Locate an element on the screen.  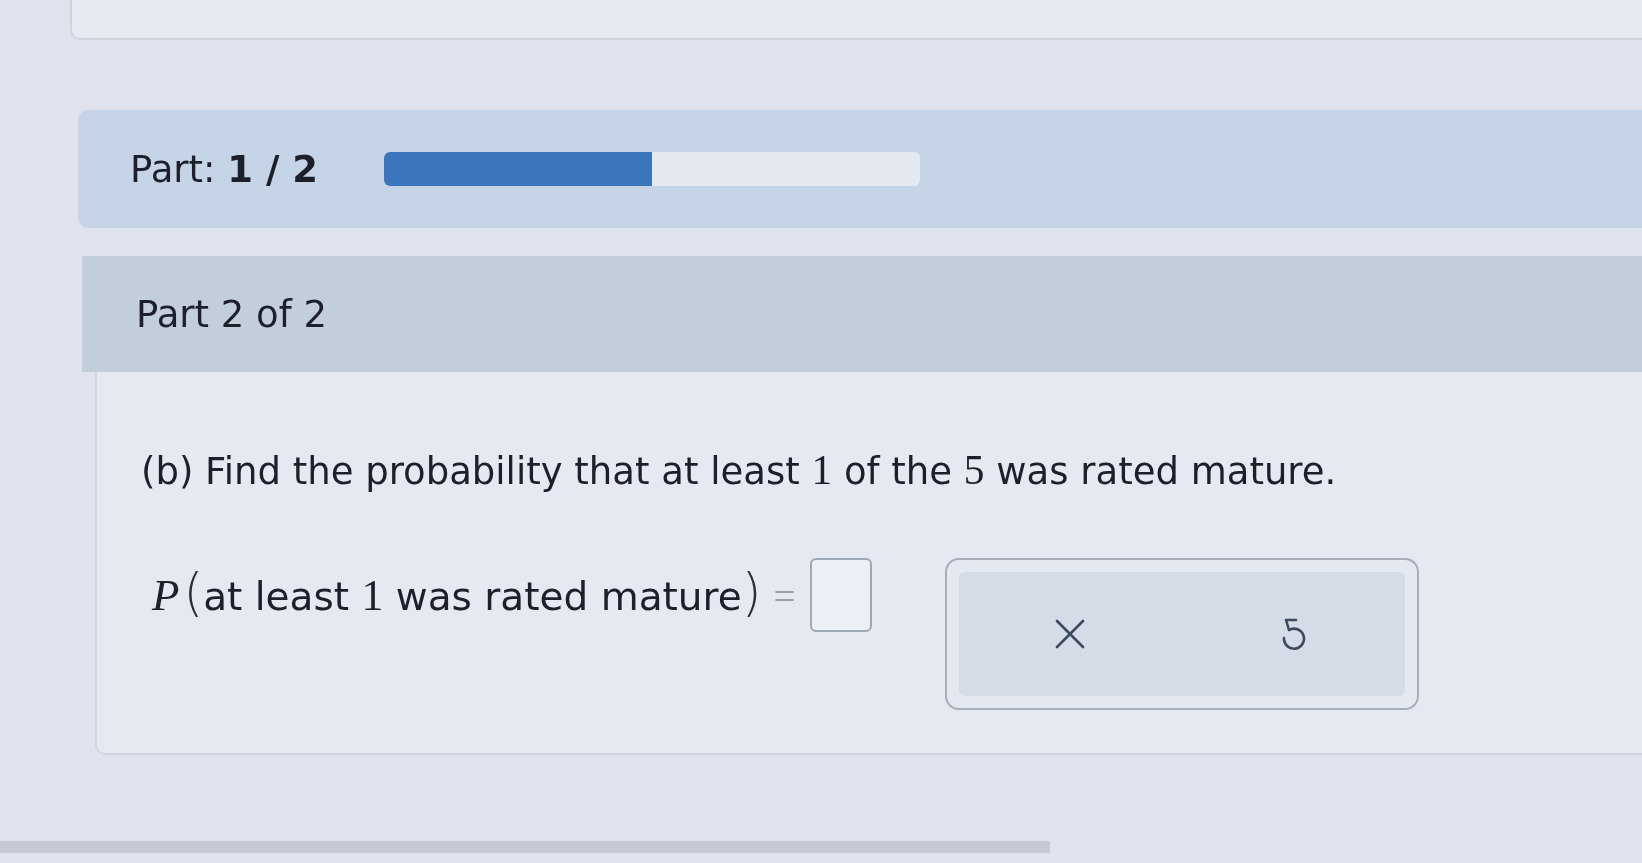
equation-text: P(at least 1 was rated mature) = is located at coordinates (474, 595).